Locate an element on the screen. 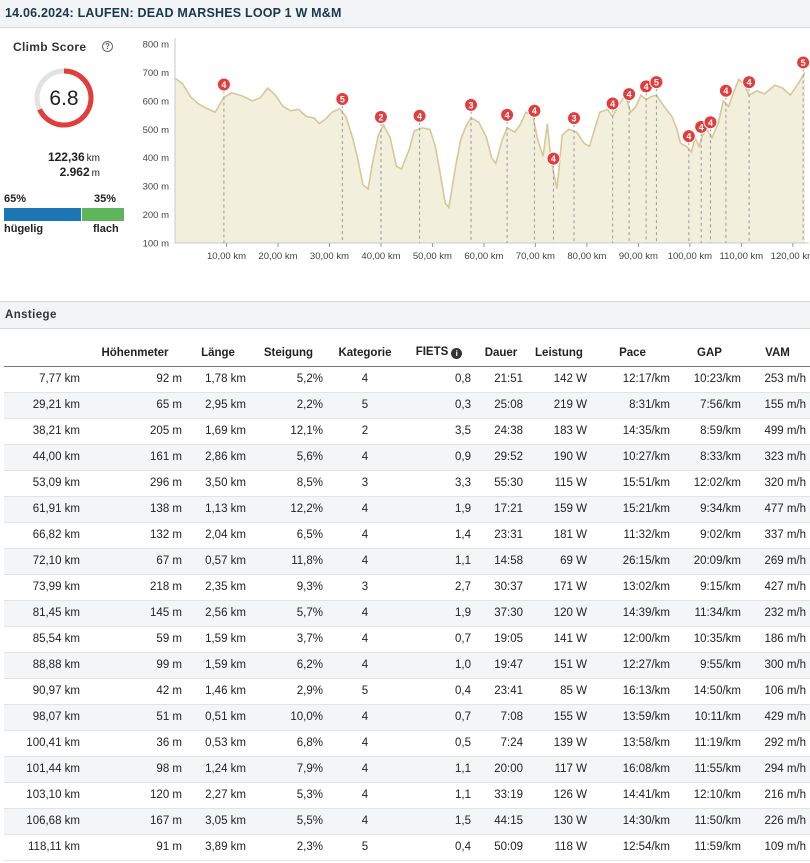 Image resolution: width=810 pixels, height=863 pixels. cell-start-km: 7,77 km is located at coordinates (44, 379).